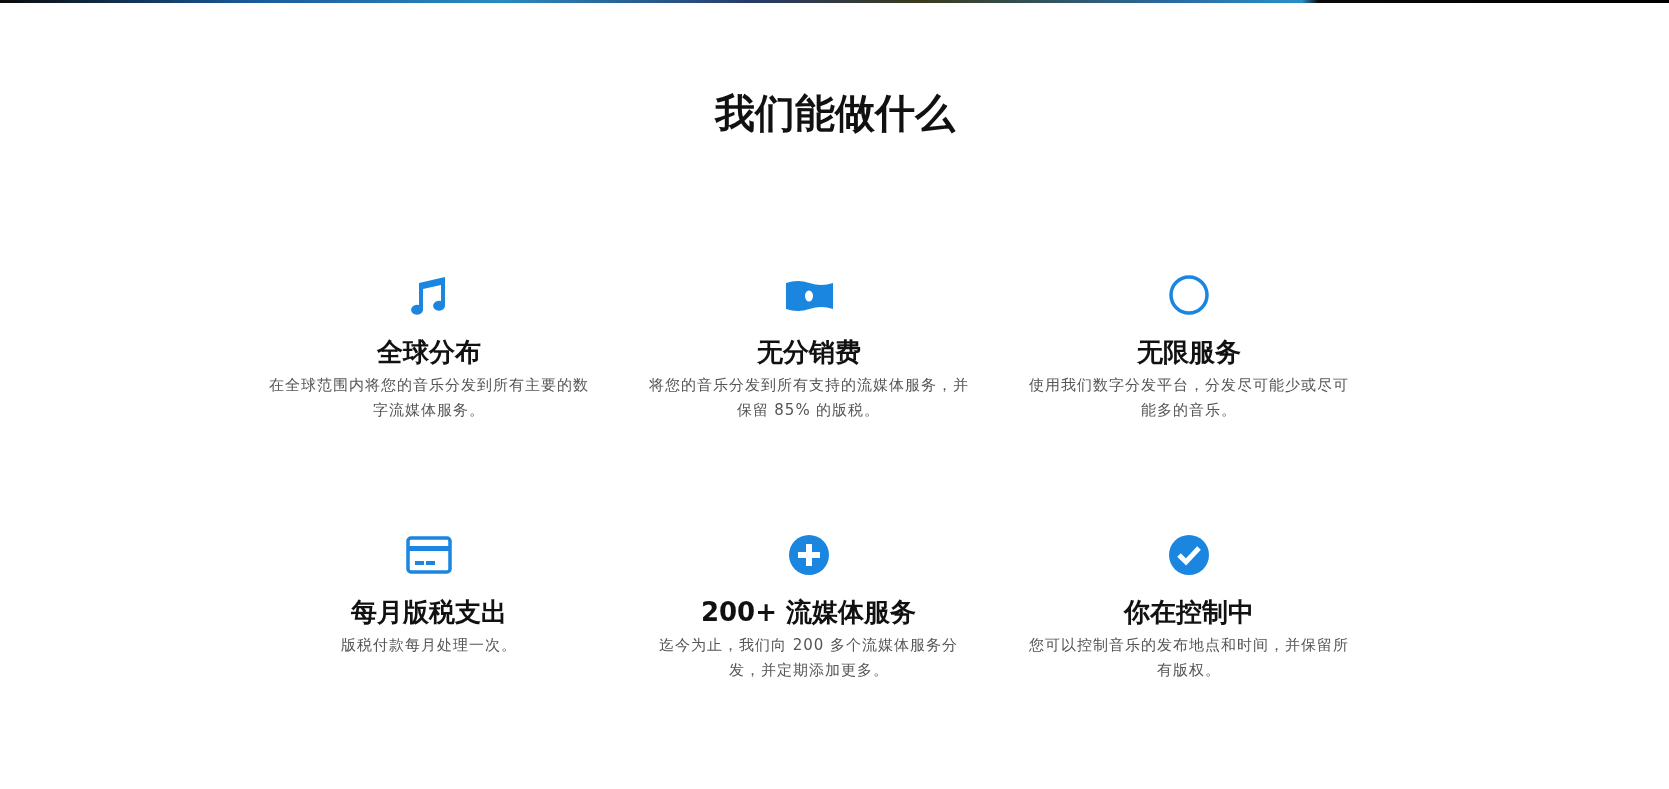  What do you see at coordinates (1188, 658) in the screenshot?
I see `feature-description: 您可以控制音乐的发布地点和时间，并保留所有版权。` at bounding box center [1188, 658].